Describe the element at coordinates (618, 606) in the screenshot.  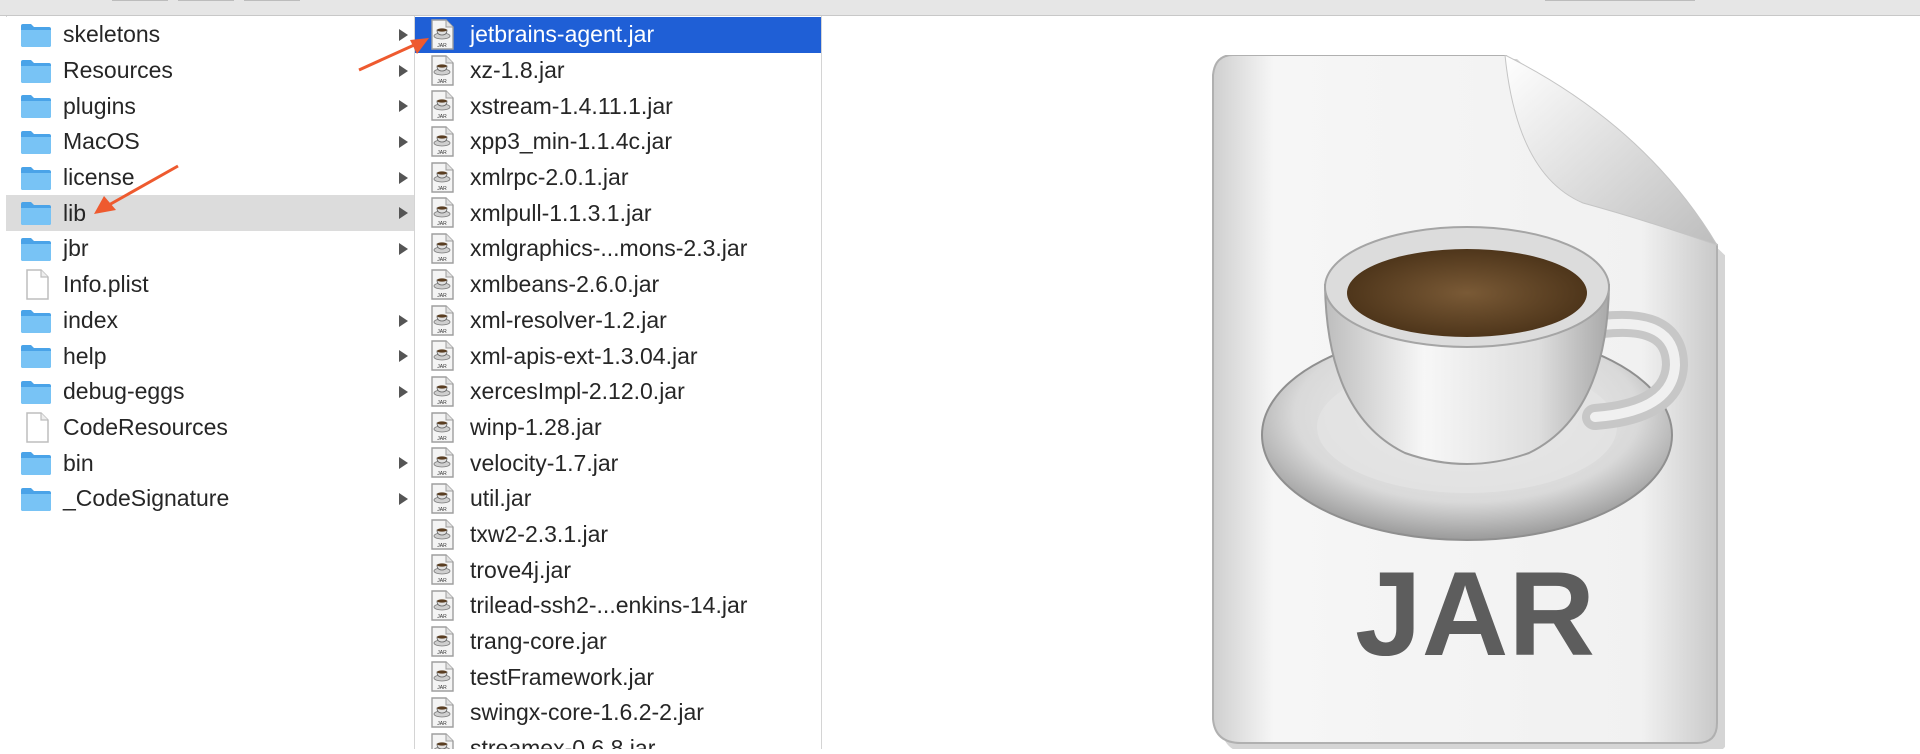
I see `list-item: JARtrilead-ssh2-...enkins-14.jar` at that location.